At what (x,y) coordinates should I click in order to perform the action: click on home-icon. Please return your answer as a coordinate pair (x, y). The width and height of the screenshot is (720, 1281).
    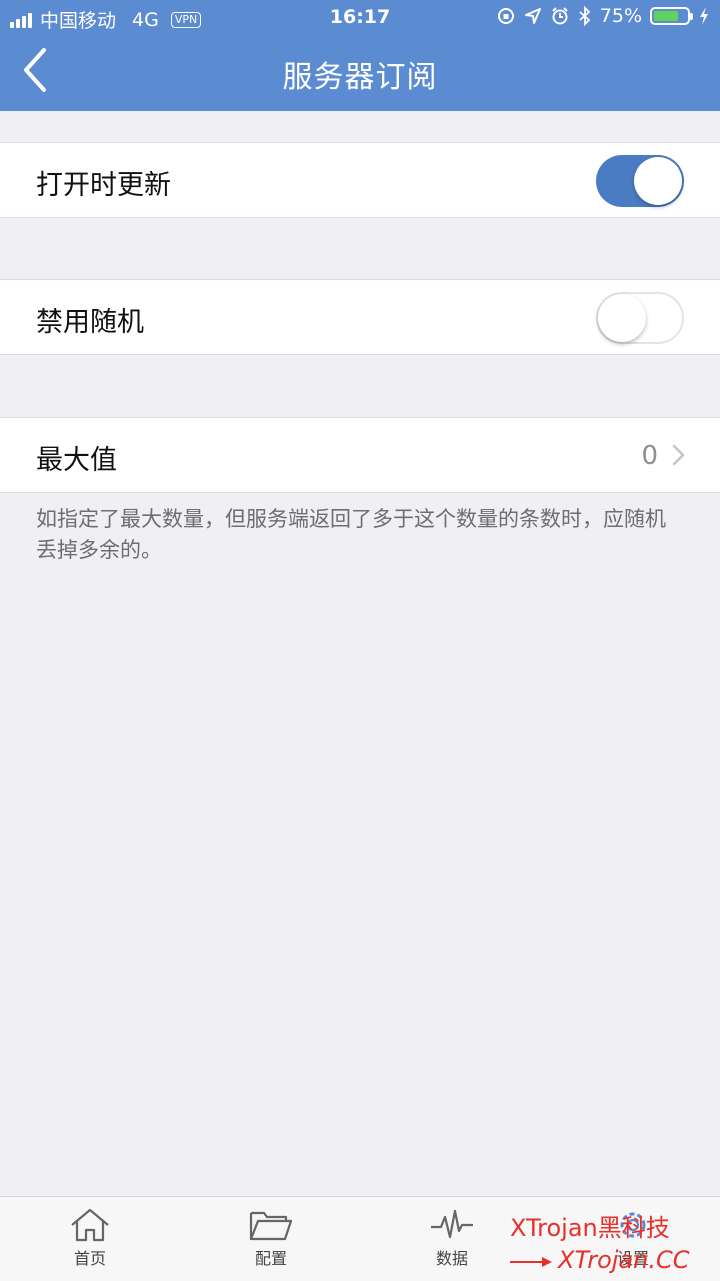
    Looking at the image, I should click on (90, 1225).